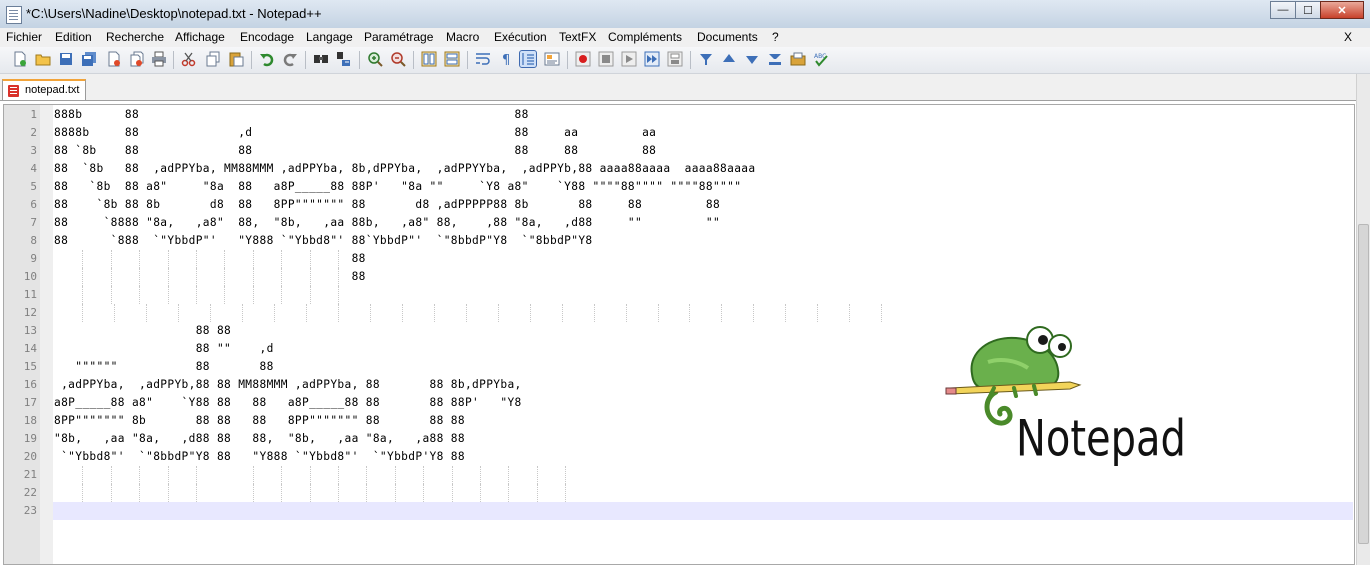  I want to click on word-wrap-icon, so click(483, 59).